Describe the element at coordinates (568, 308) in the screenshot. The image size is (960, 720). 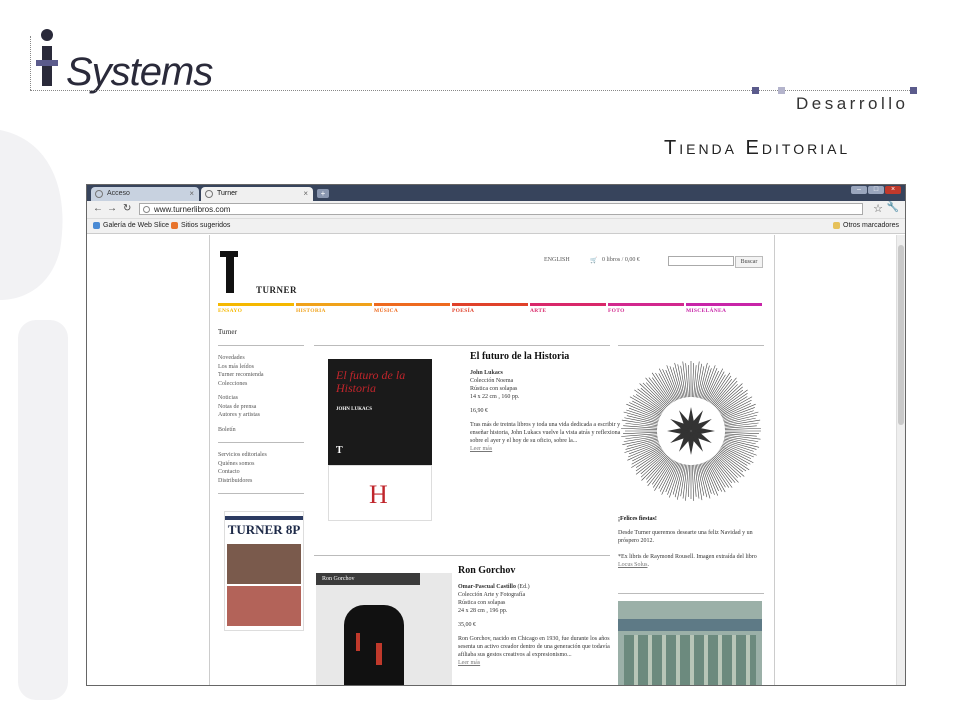
I see `category-arte: ARTE` at that location.